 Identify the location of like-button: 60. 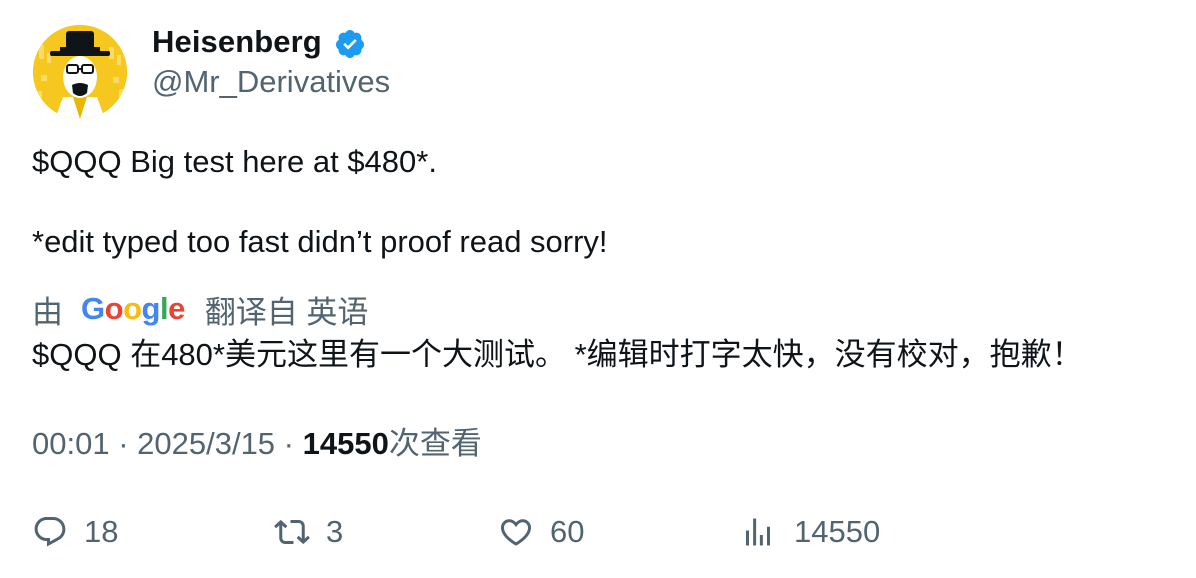
(541, 532).